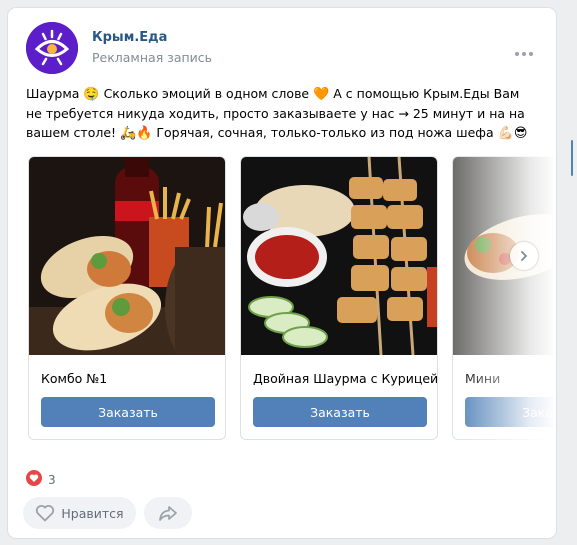  I want to click on share-icon, so click(168, 513).